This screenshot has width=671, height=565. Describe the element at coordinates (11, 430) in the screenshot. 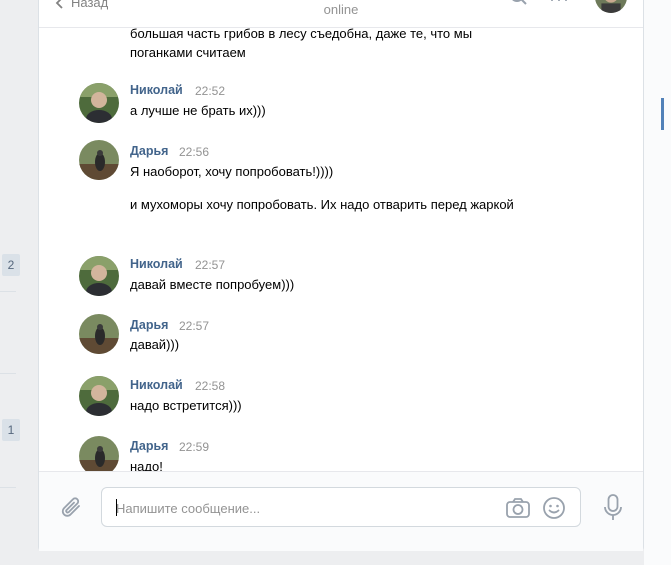

I see `unread-badge: 1` at that location.